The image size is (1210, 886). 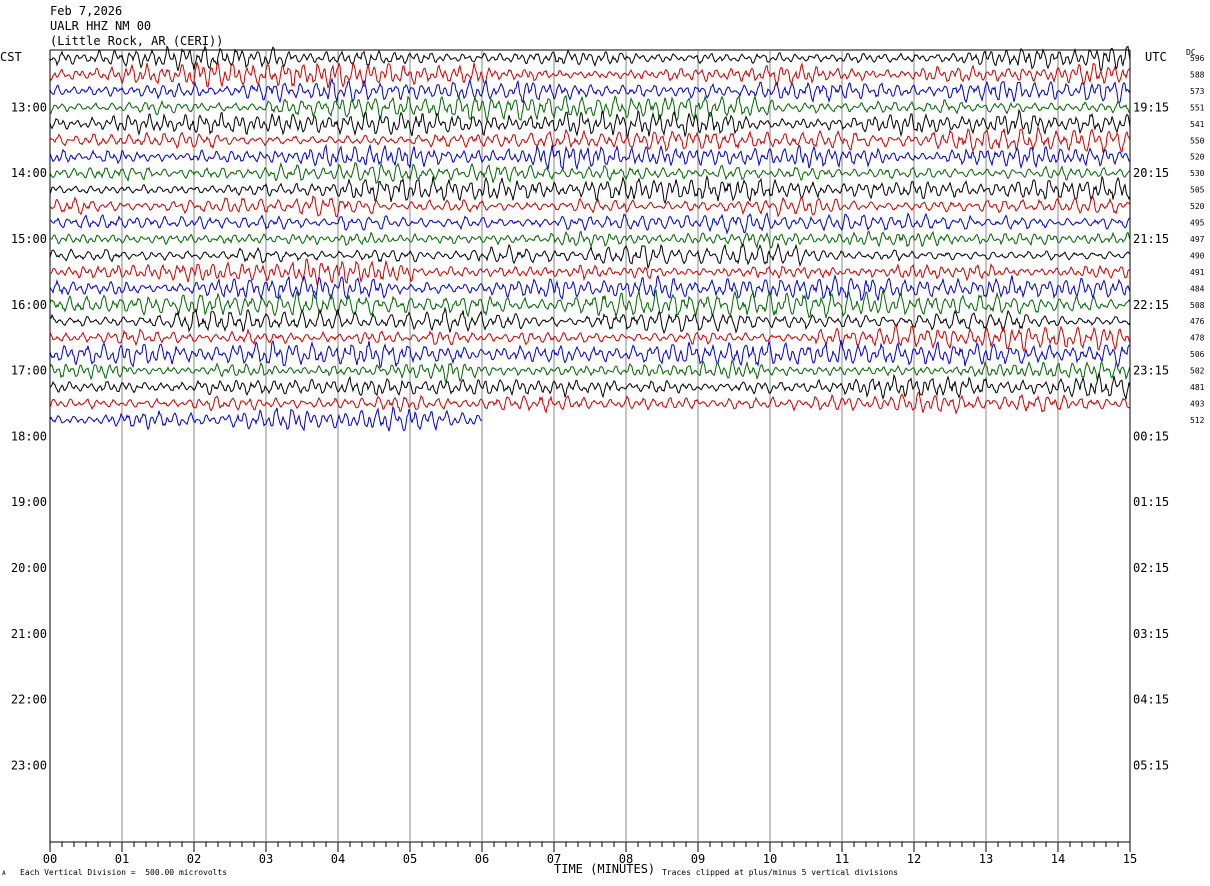 What do you see at coordinates (1058, 859) in the screenshot?
I see `x-tick-label: 14` at bounding box center [1058, 859].